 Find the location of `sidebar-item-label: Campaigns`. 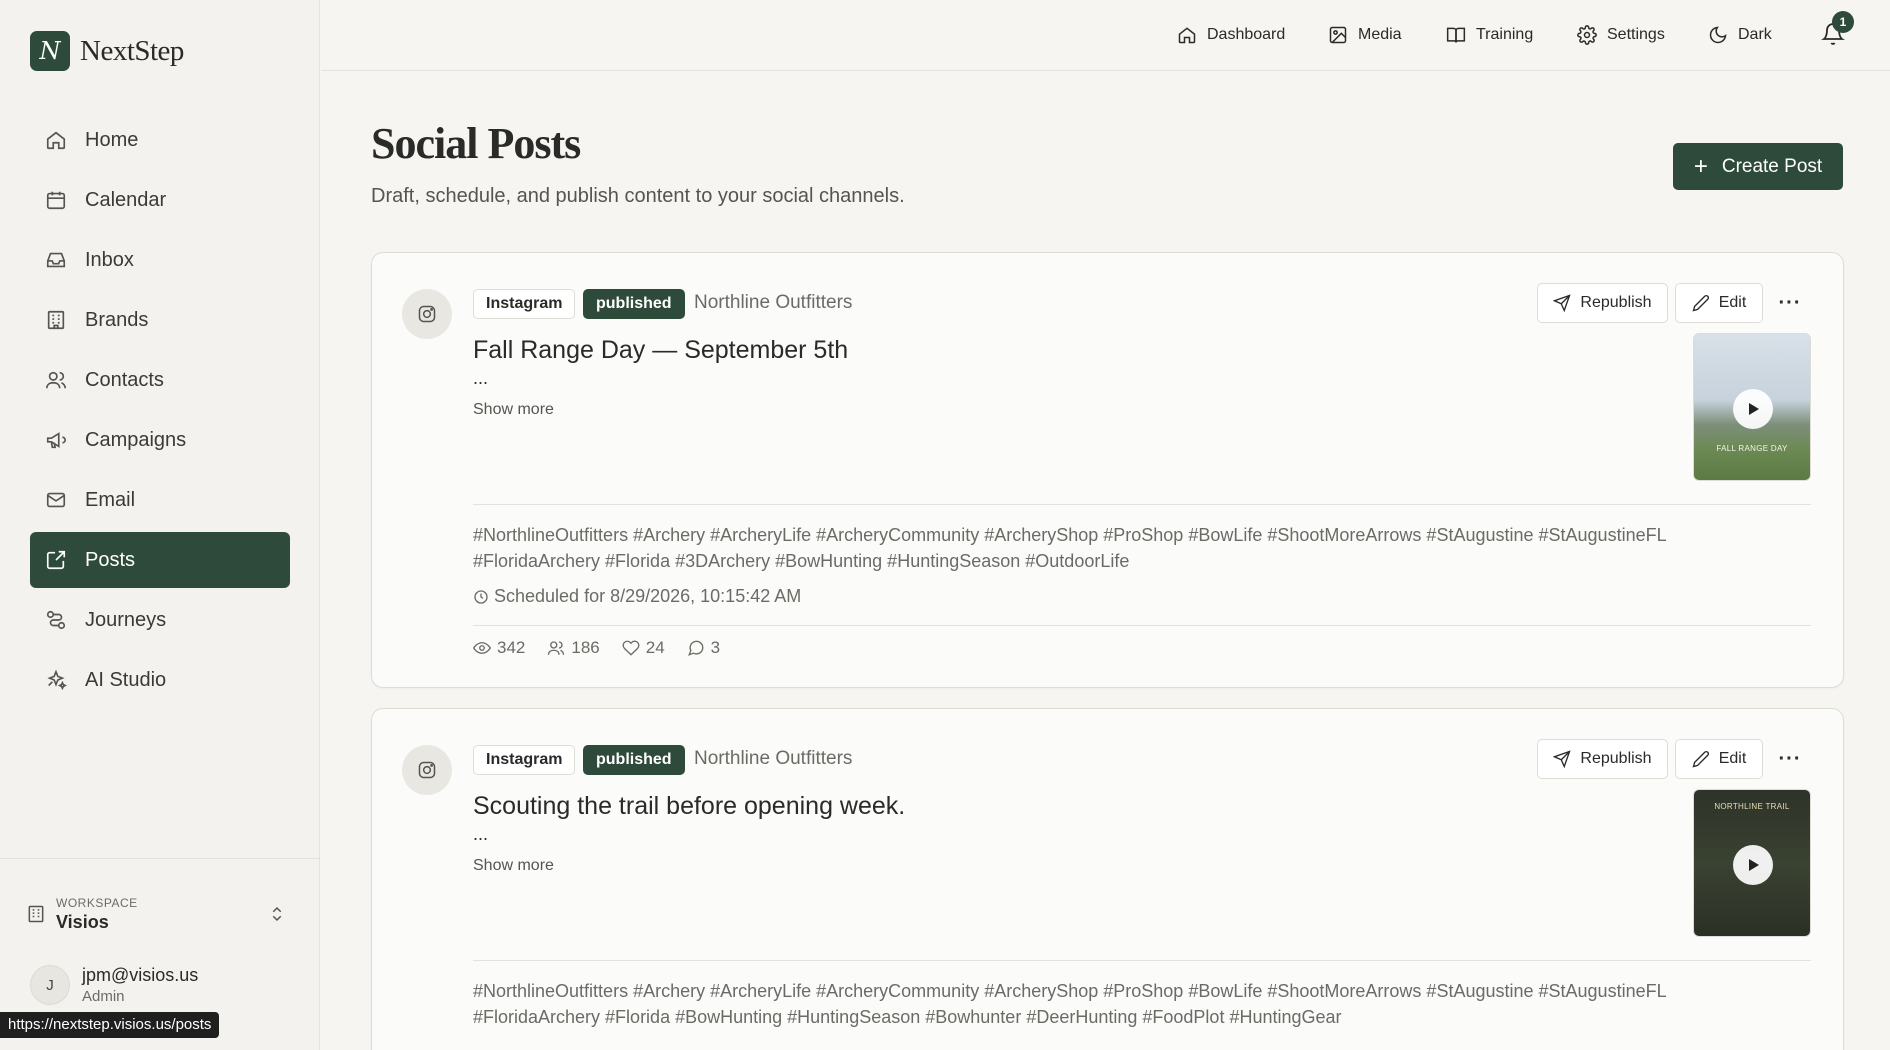

sidebar-item-label: Campaigns is located at coordinates (136, 439).